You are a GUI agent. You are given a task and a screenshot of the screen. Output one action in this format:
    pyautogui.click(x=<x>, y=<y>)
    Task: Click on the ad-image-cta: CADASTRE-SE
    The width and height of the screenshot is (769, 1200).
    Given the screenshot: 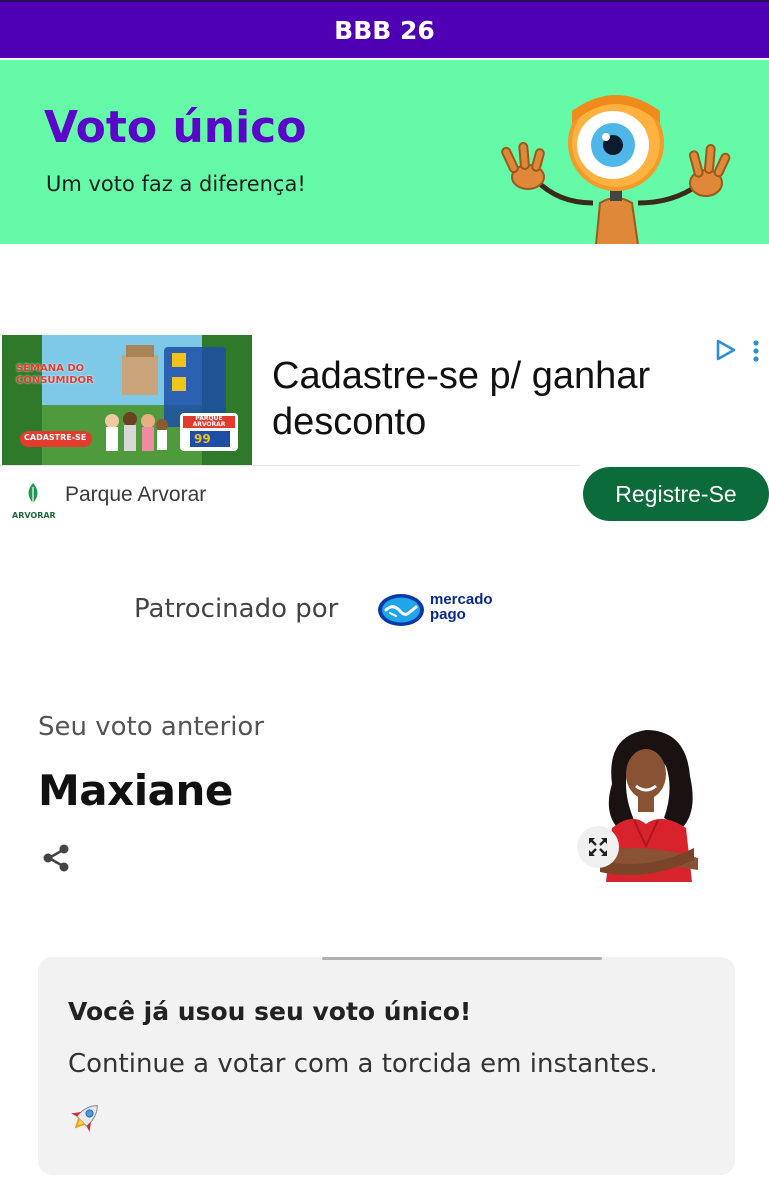 What is the action you would take?
    pyautogui.click(x=55, y=437)
    